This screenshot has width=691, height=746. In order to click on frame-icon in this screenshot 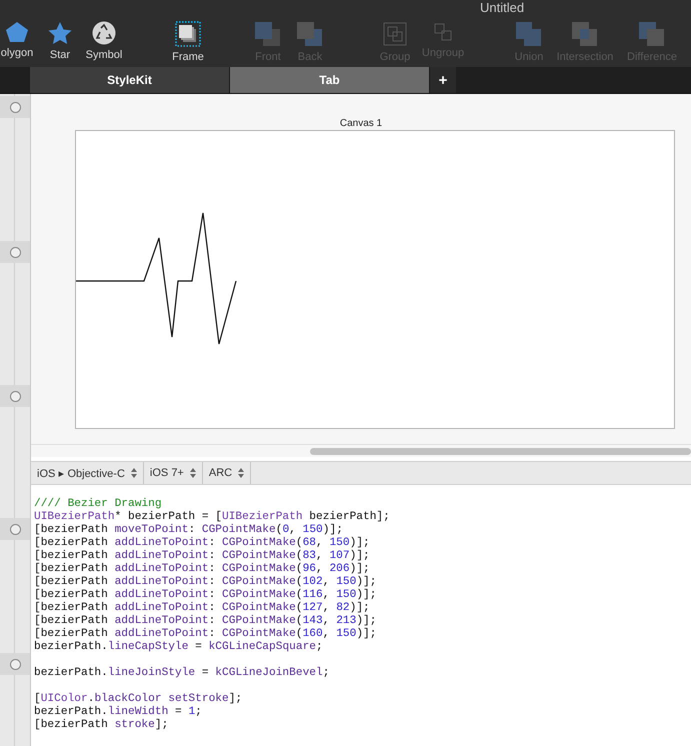, I will do `click(188, 34)`.